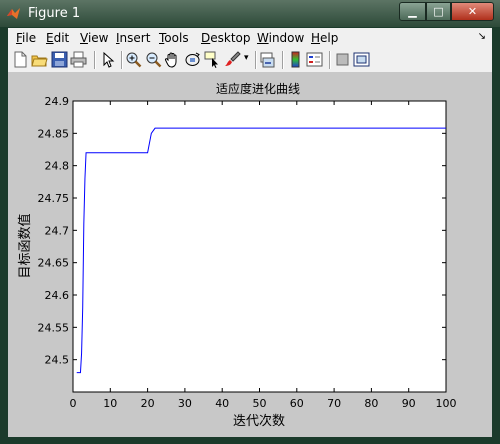 This screenshot has height=444, width=500. Describe the element at coordinates (409, 403) in the screenshot. I see `x-tick-label: 90` at that location.